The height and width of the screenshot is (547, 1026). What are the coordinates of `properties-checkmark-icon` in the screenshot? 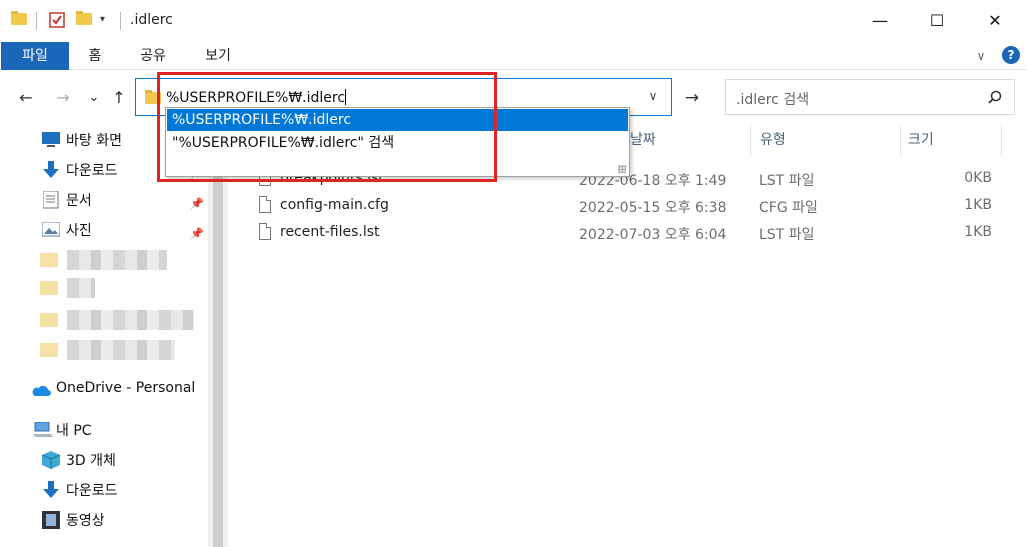 It's located at (57, 20).